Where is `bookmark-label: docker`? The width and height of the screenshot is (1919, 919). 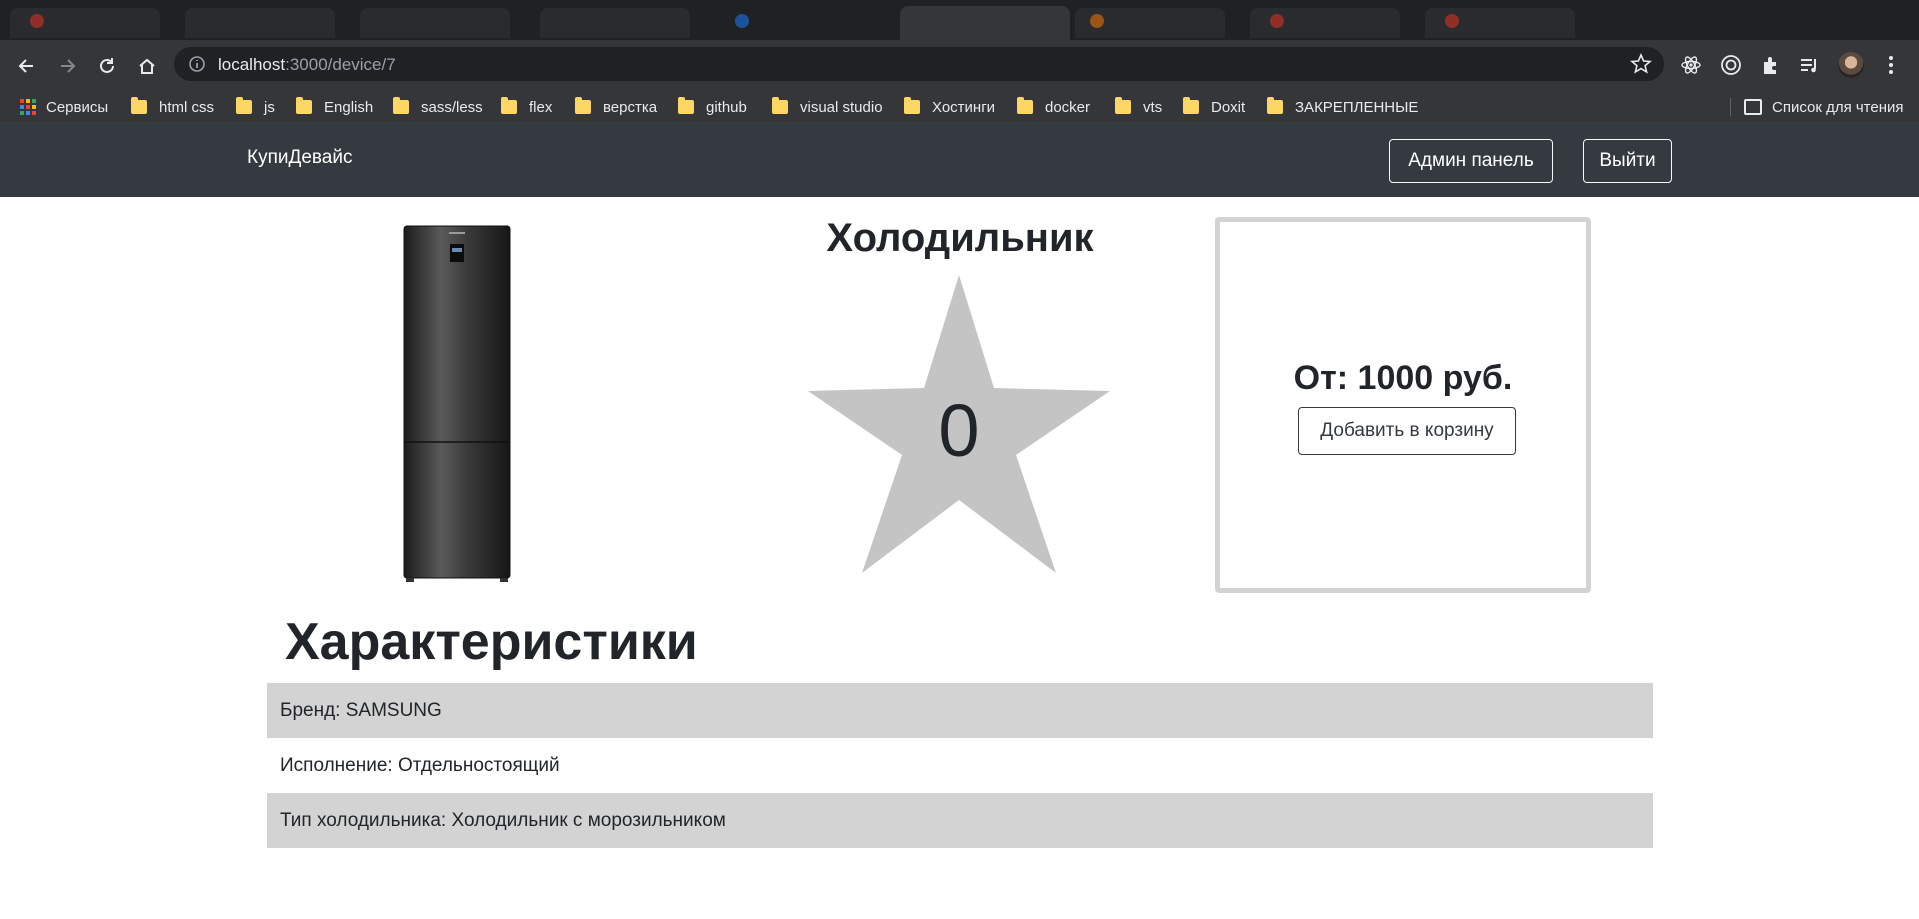
bookmark-label: docker is located at coordinates (1068, 107).